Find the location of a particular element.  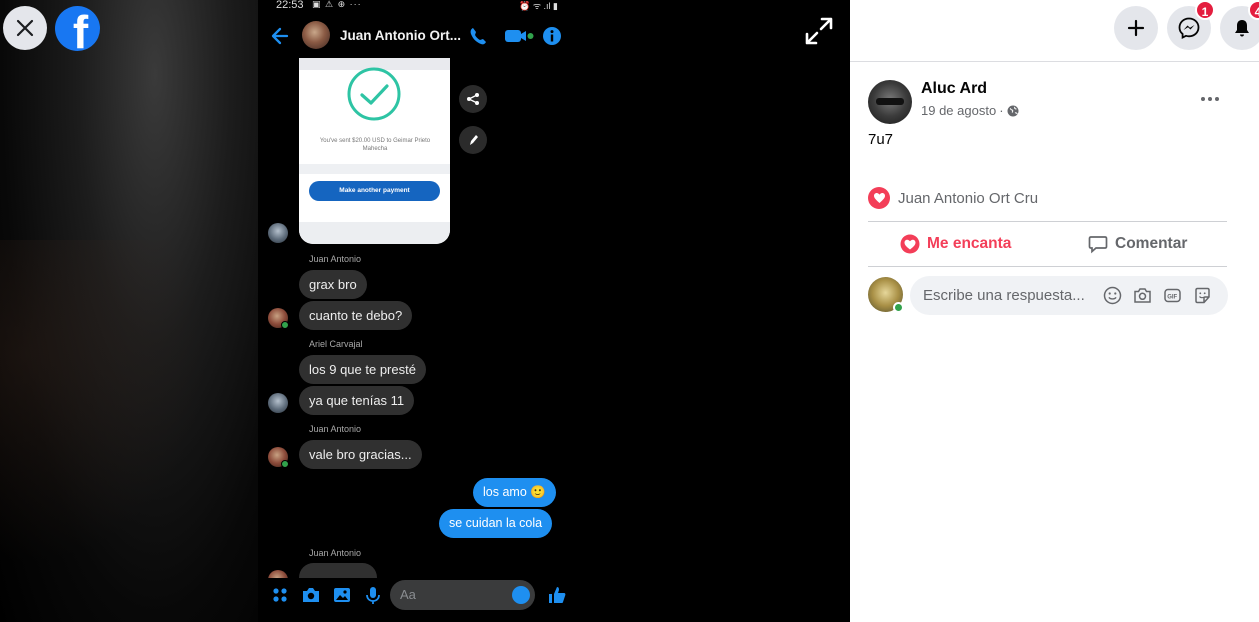

messenger-button: 1 is located at coordinates (1191, 25).